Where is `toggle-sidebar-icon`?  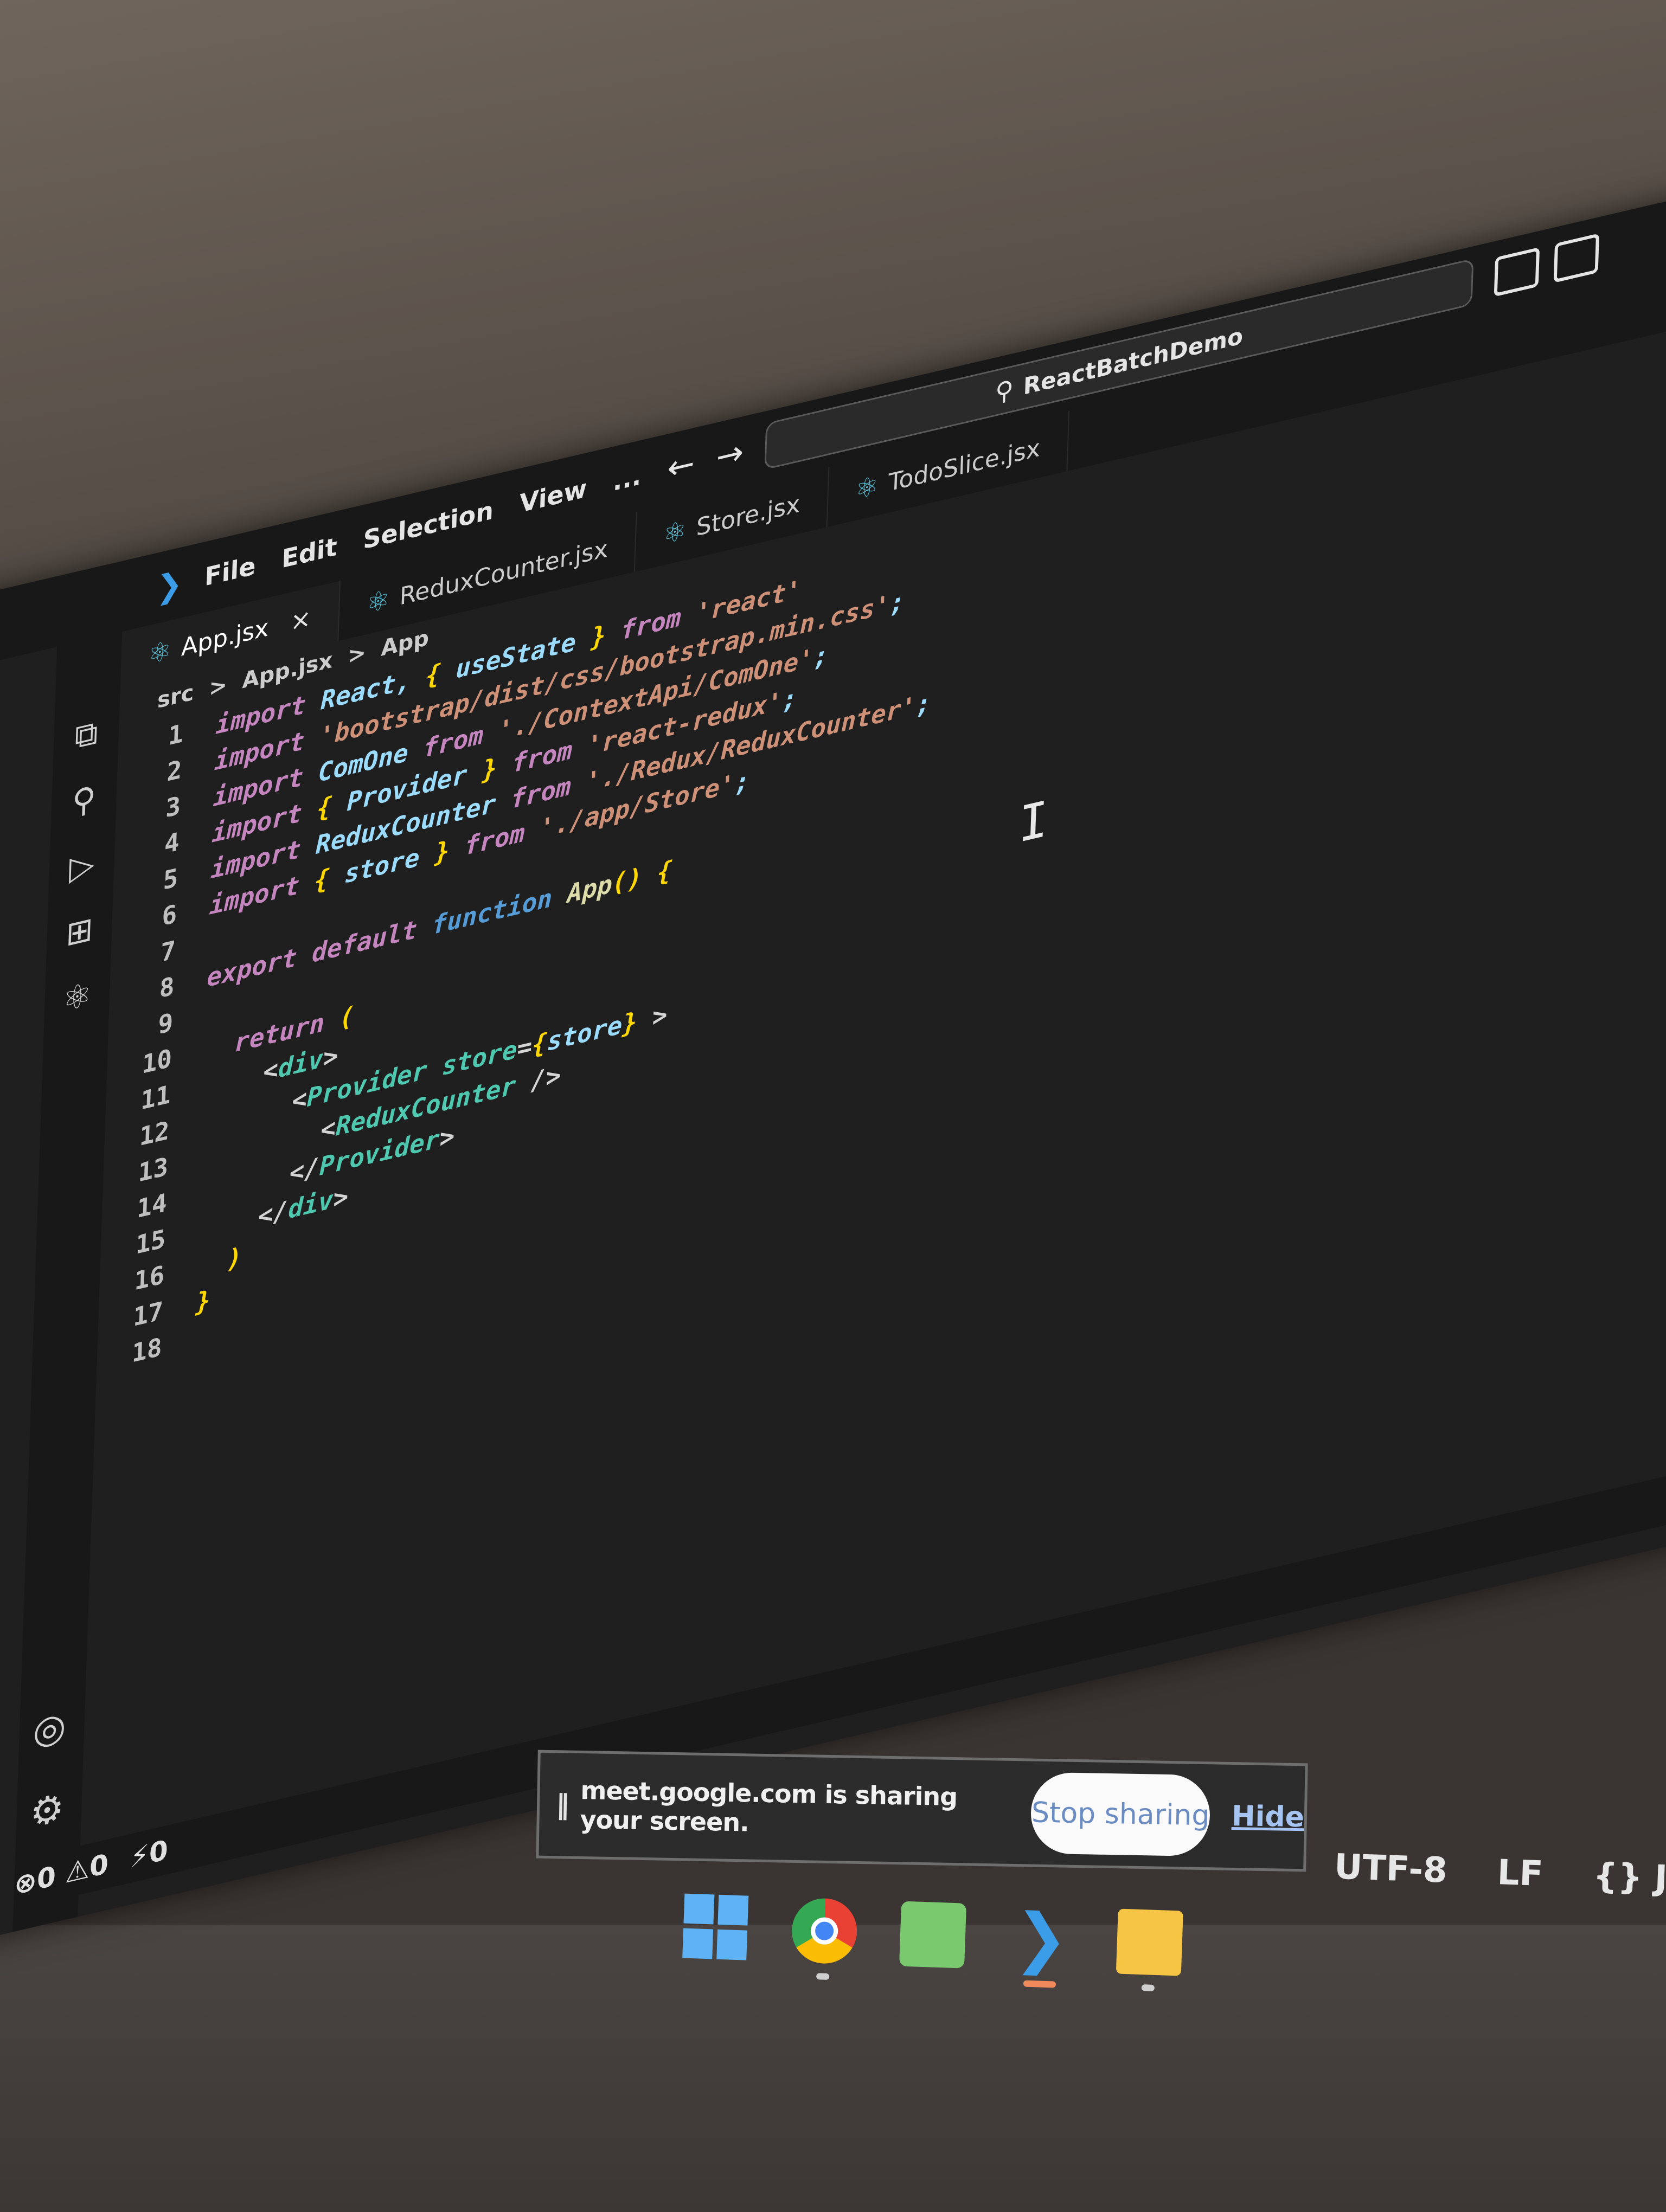 toggle-sidebar-icon is located at coordinates (1576, 258).